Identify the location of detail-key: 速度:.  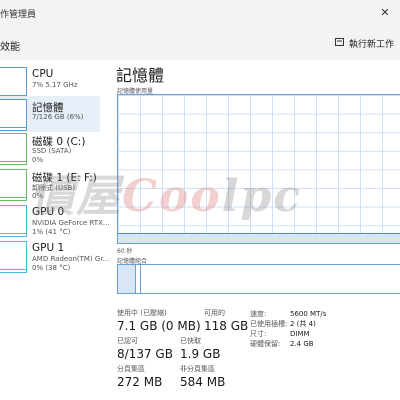
(258, 314).